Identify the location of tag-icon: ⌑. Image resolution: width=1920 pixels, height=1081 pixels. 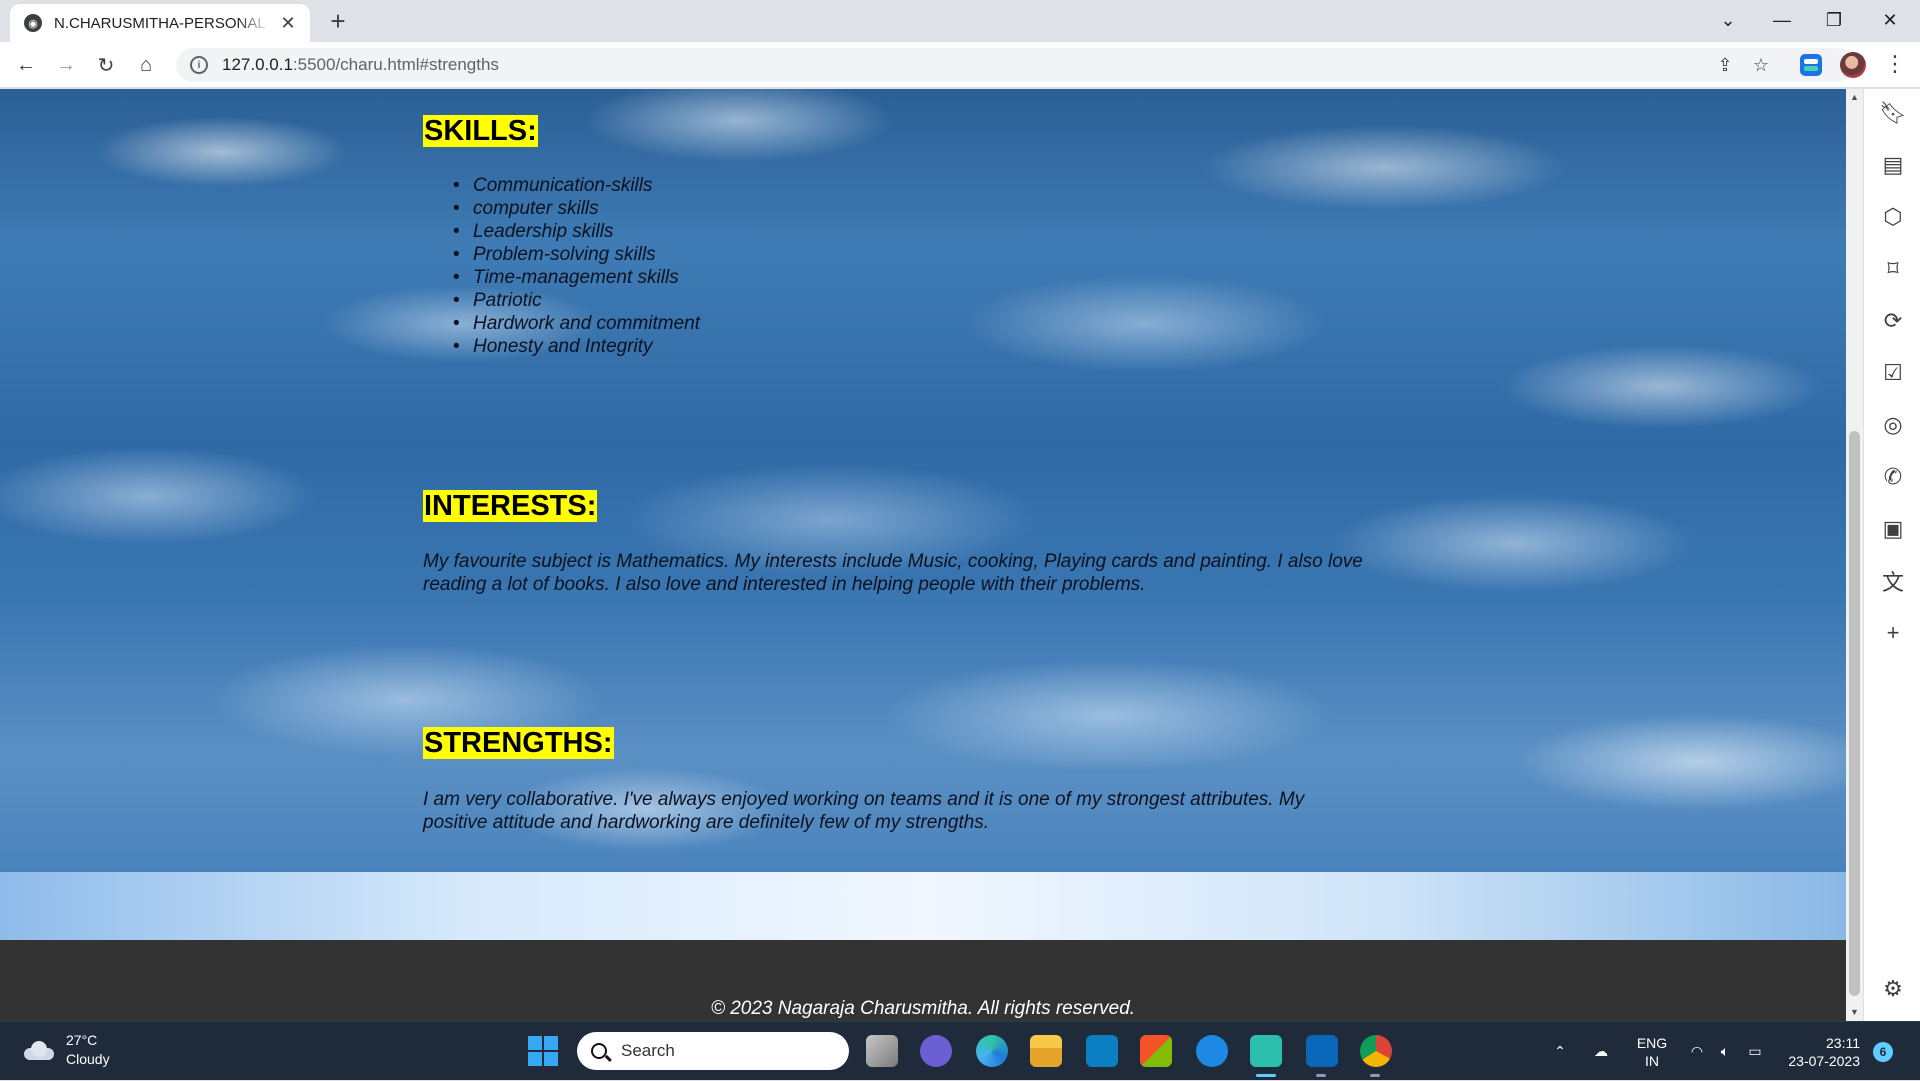
(1893, 269).